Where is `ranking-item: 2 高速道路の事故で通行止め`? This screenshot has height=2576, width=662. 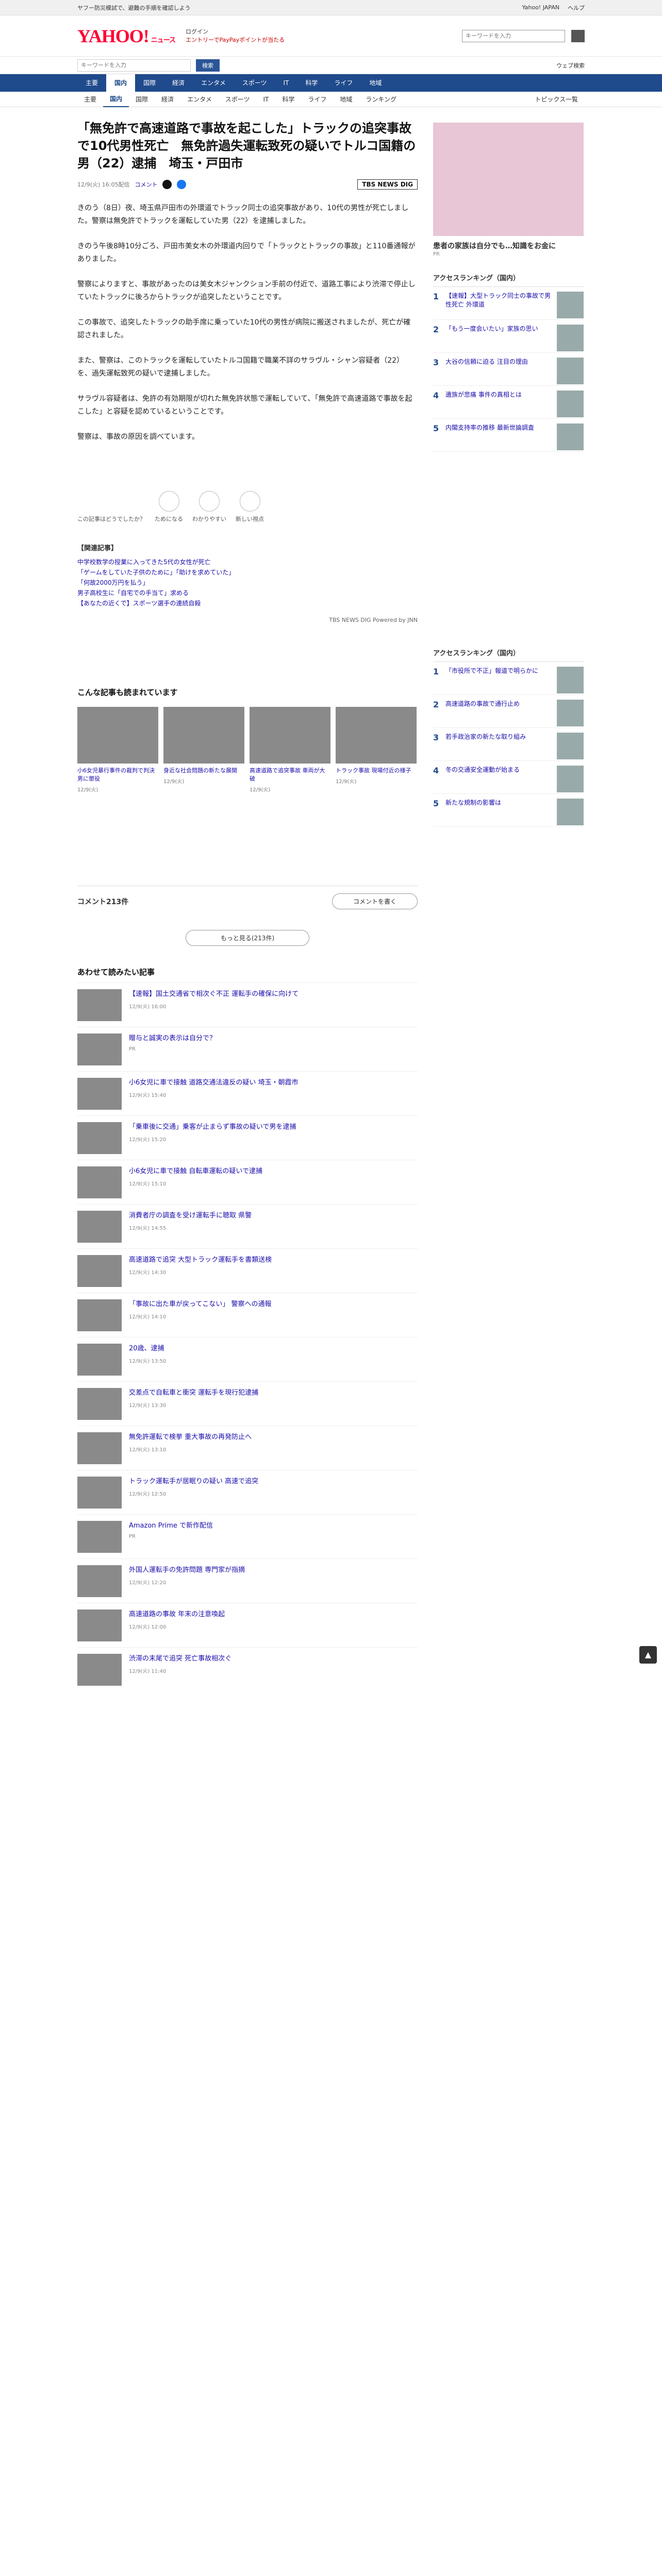 ranking-item: 2 高速道路の事故で通行止め is located at coordinates (508, 711).